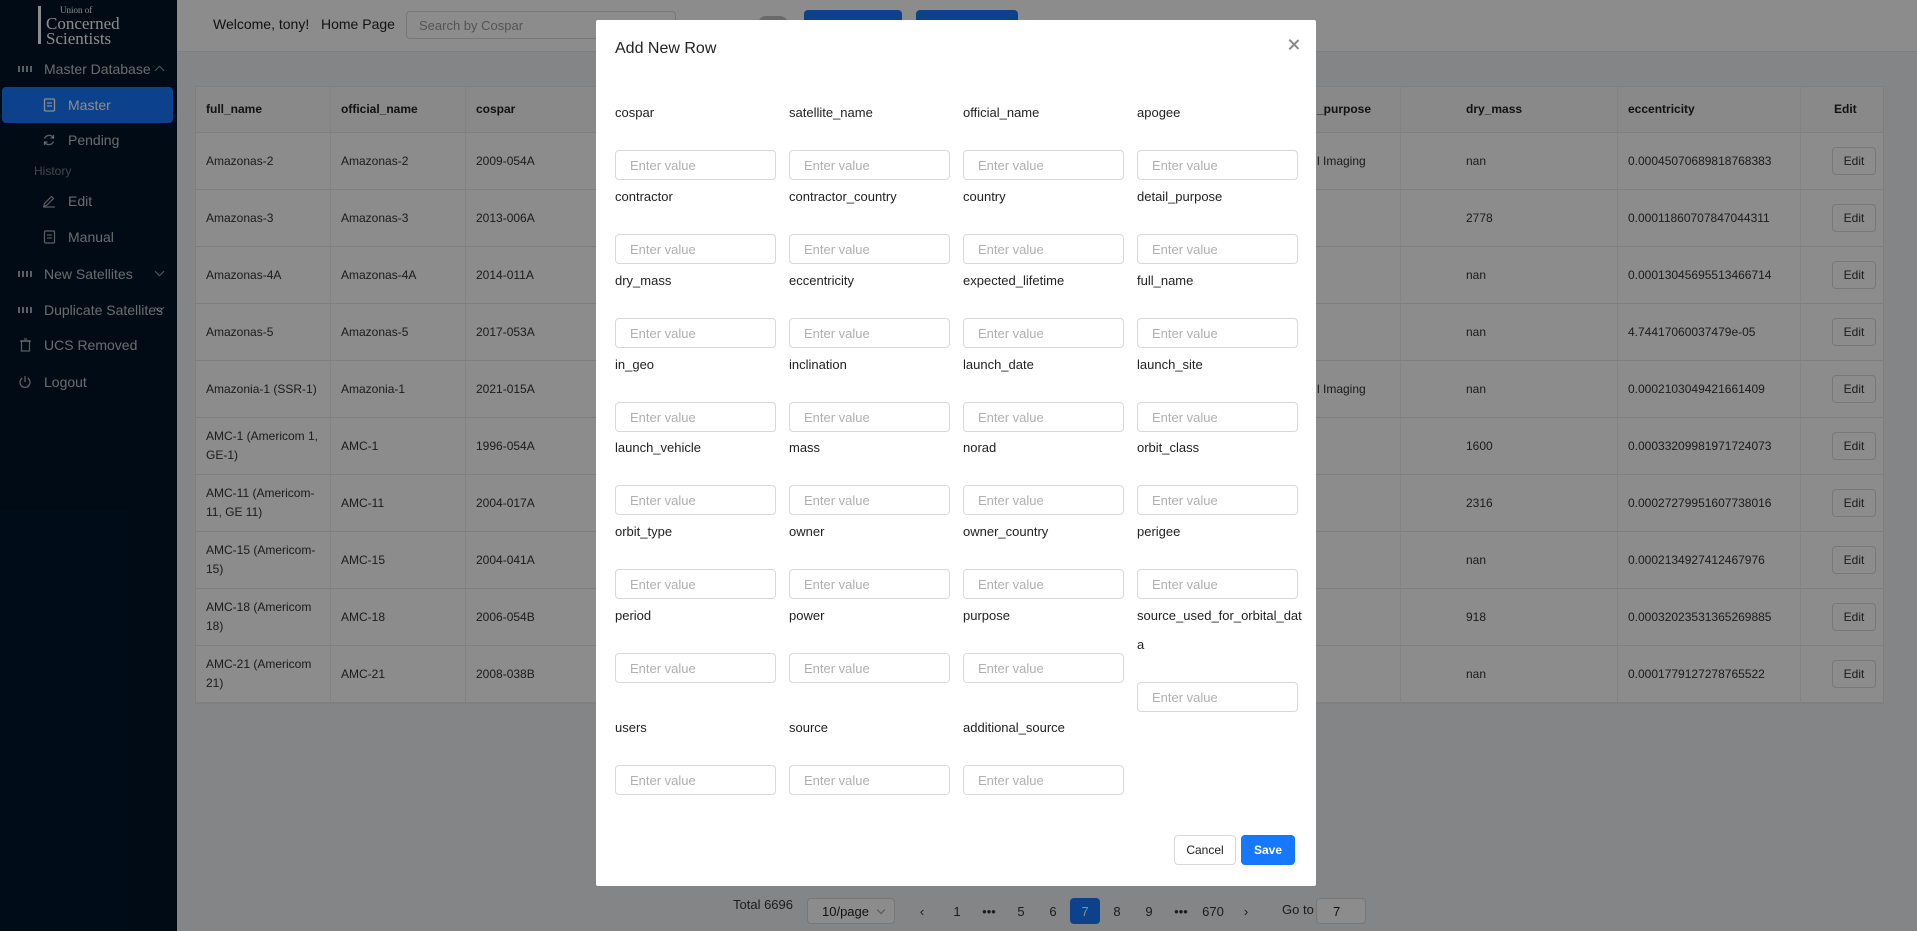 The image size is (1917, 931). Describe the element at coordinates (1001, 112) in the screenshot. I see `field-label-official-name: official_name` at that location.